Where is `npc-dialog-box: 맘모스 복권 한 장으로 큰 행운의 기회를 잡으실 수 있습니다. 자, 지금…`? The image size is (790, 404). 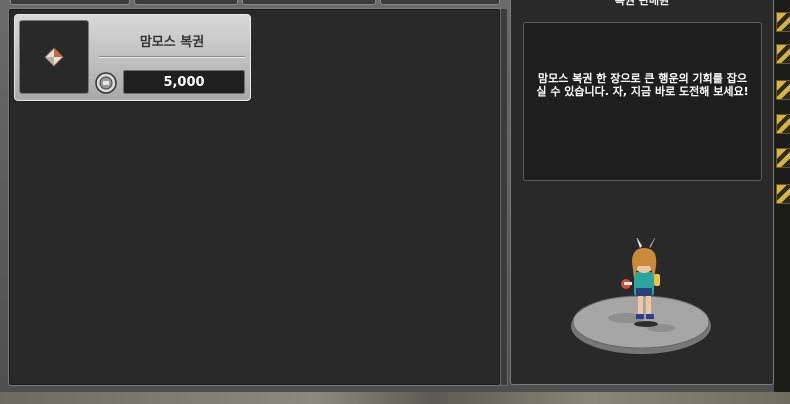 npc-dialog-box: 맘모스 복권 한 장으로 큰 행운의 기회를 잡으실 수 있습니다. 자, 지금… is located at coordinates (642, 101).